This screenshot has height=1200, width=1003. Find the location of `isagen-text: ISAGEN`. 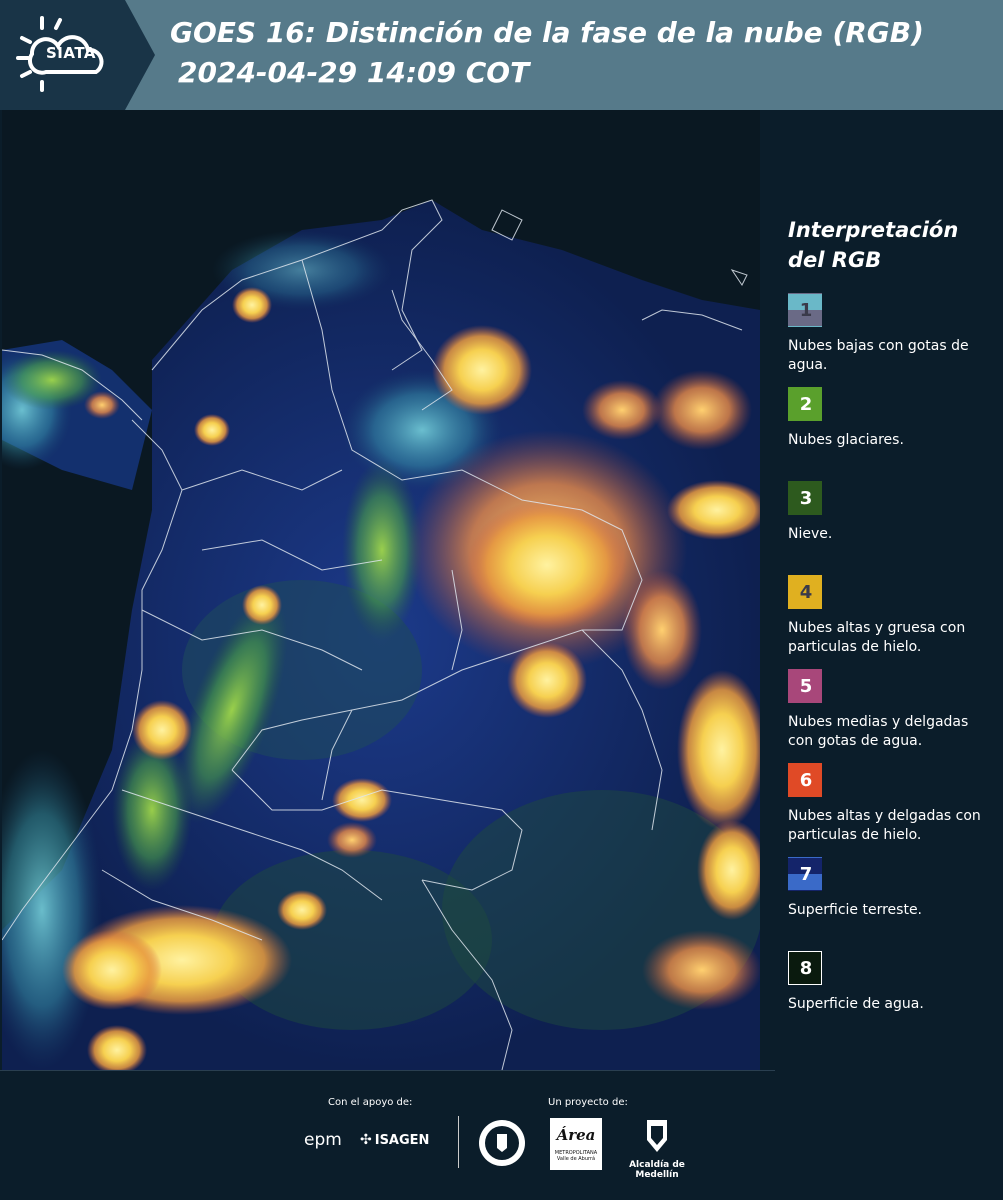

isagen-text: ISAGEN is located at coordinates (402, 1140).